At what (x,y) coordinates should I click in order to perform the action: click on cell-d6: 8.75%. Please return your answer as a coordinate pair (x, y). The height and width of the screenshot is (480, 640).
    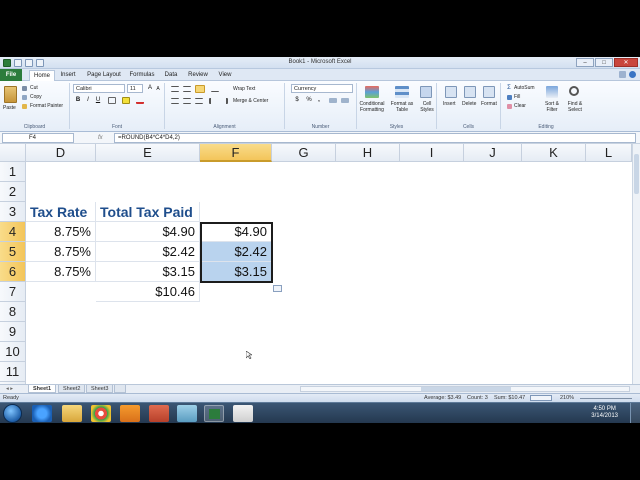
    Looking at the image, I should click on (61, 272).